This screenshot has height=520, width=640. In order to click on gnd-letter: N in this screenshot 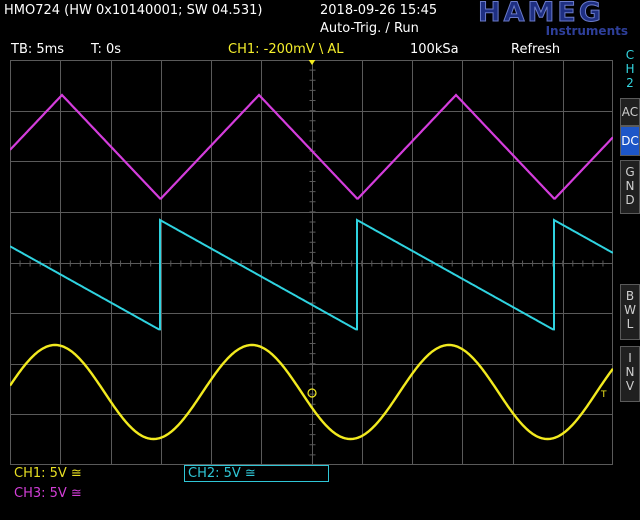, I will do `click(630, 186)`.